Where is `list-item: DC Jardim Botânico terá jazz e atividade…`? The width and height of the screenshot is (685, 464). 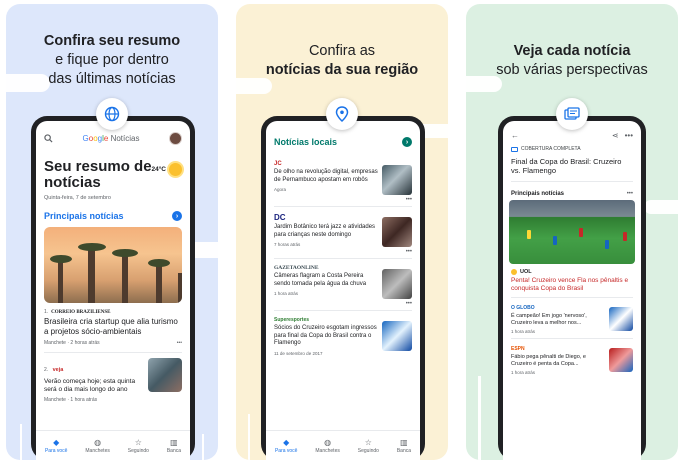 list-item: DC Jardim Botânico terá jazz e atividade… is located at coordinates (343, 228).